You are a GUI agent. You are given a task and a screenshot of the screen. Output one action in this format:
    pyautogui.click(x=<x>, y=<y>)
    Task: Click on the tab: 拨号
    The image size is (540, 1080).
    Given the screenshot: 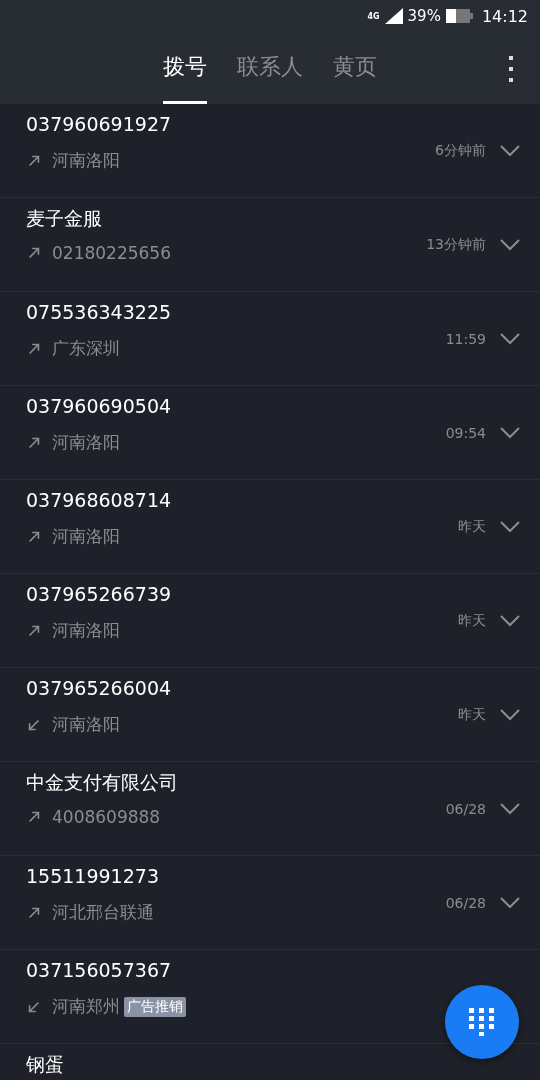 What is the action you would take?
    pyautogui.click(x=185, y=68)
    